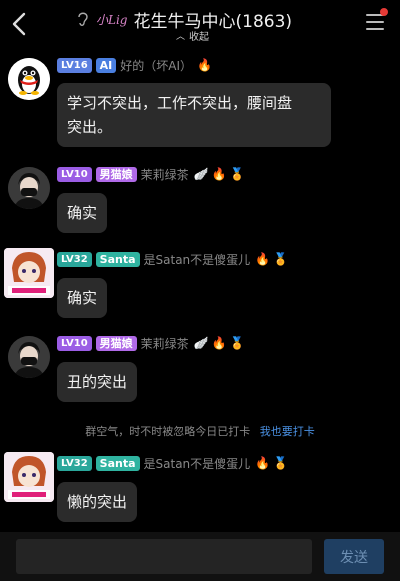  Describe the element at coordinates (106, 65) in the screenshot. I see `title-tag: AI` at that location.